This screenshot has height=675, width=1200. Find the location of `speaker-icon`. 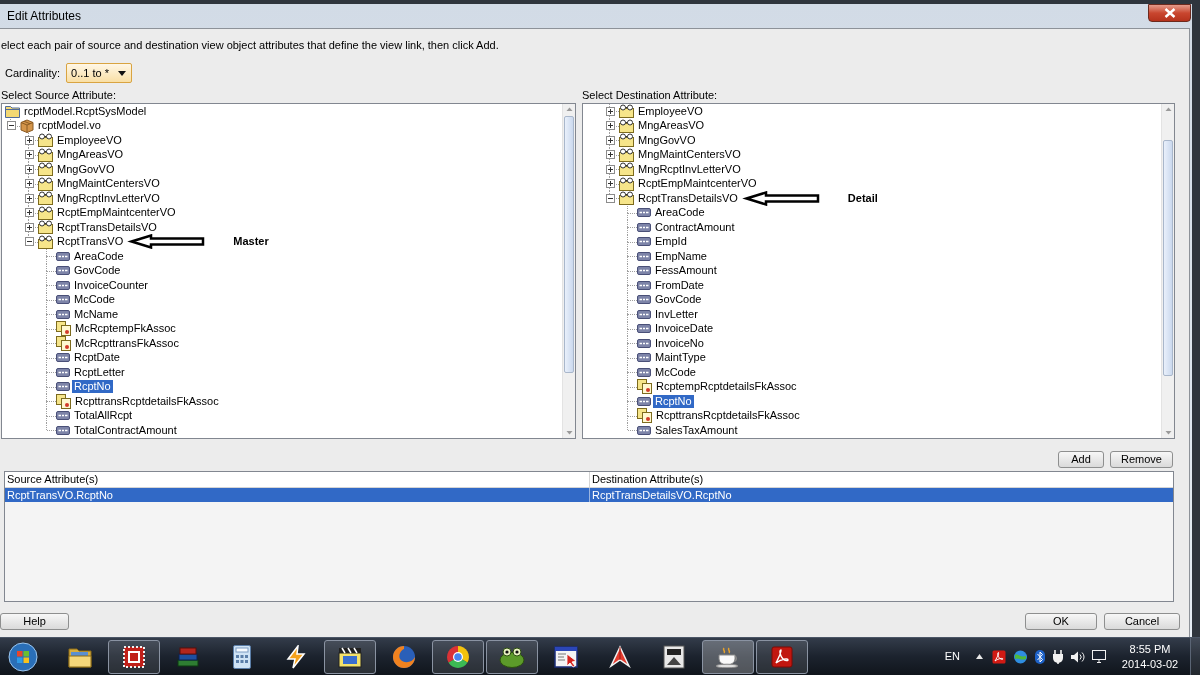

speaker-icon is located at coordinates (1078, 656).